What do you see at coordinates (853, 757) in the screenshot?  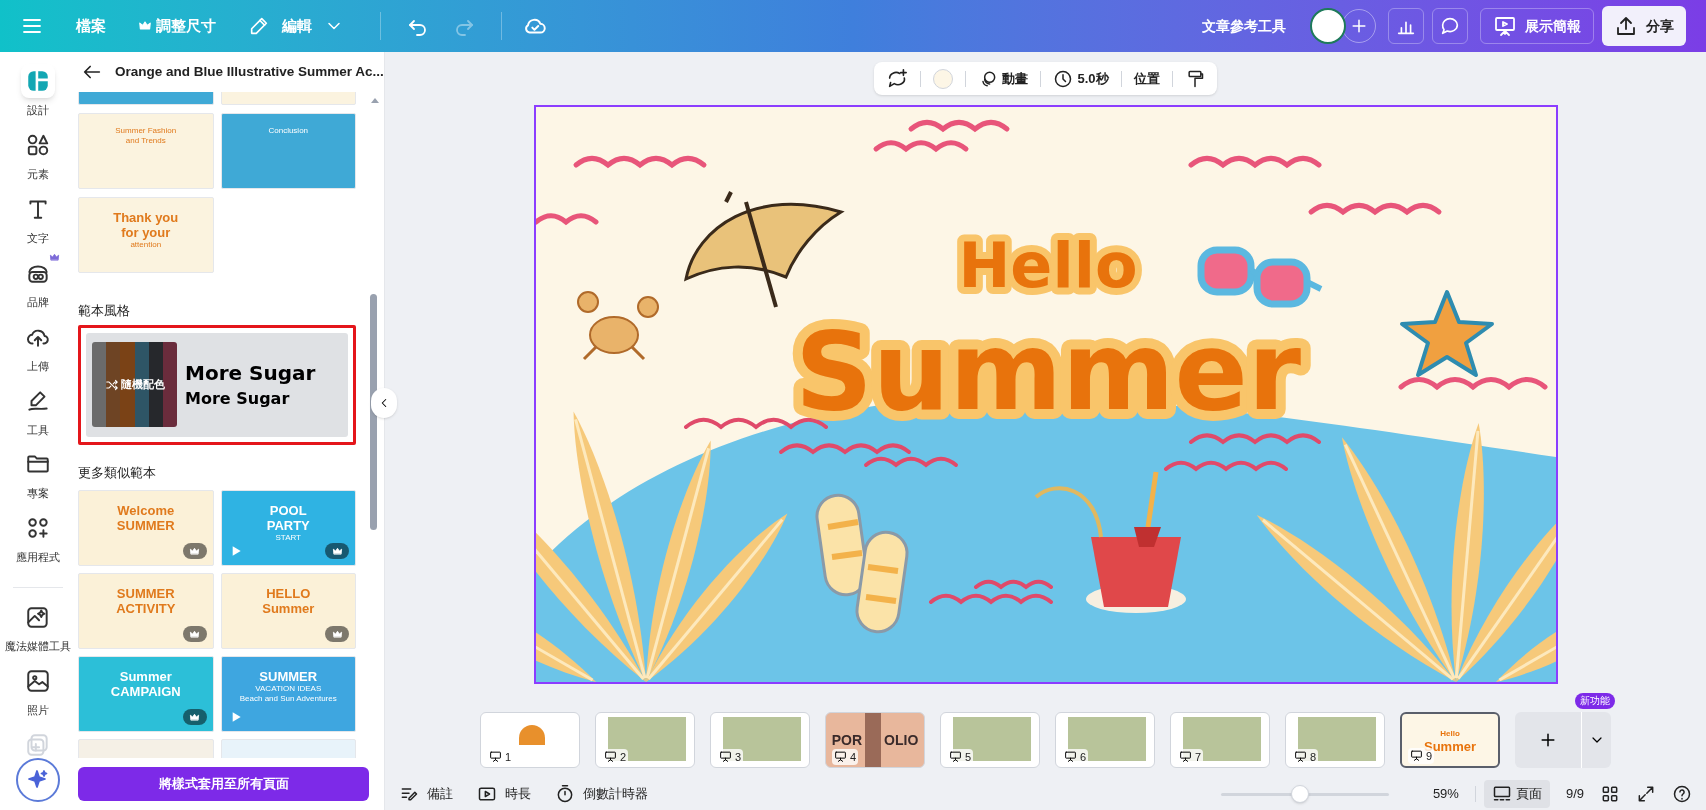 I see `page-number: 4` at bounding box center [853, 757].